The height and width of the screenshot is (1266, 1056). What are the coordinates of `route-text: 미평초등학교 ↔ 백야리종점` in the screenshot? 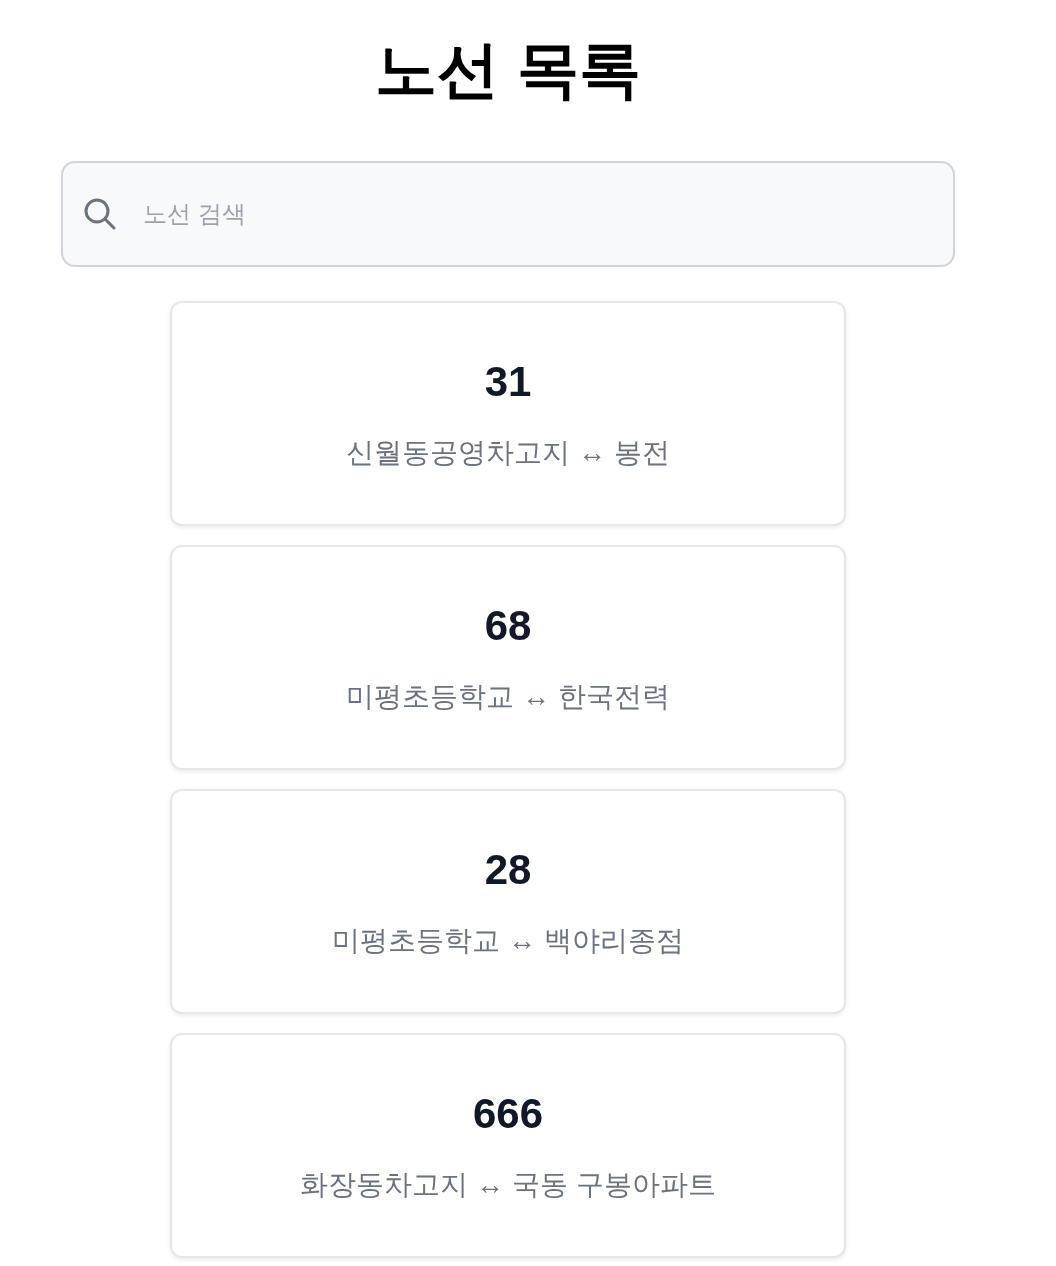 It's located at (508, 941).